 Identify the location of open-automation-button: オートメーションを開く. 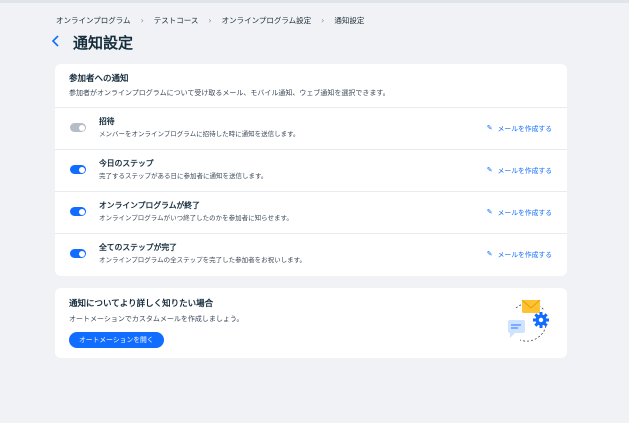
(116, 340).